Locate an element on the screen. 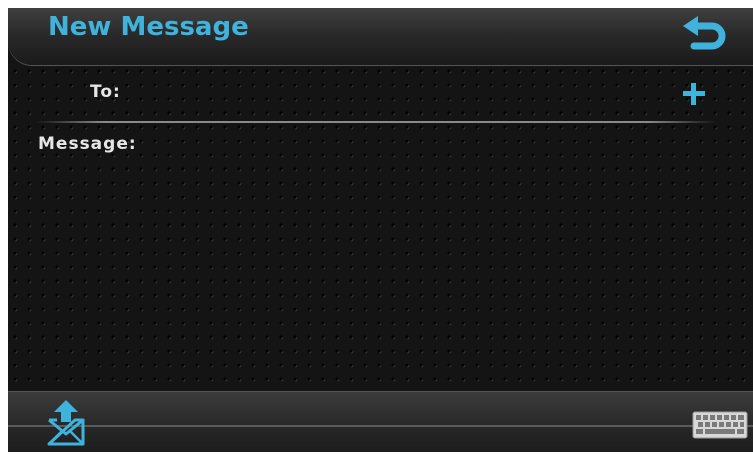 The image size is (753, 457). divider is located at coordinates (376, 122).